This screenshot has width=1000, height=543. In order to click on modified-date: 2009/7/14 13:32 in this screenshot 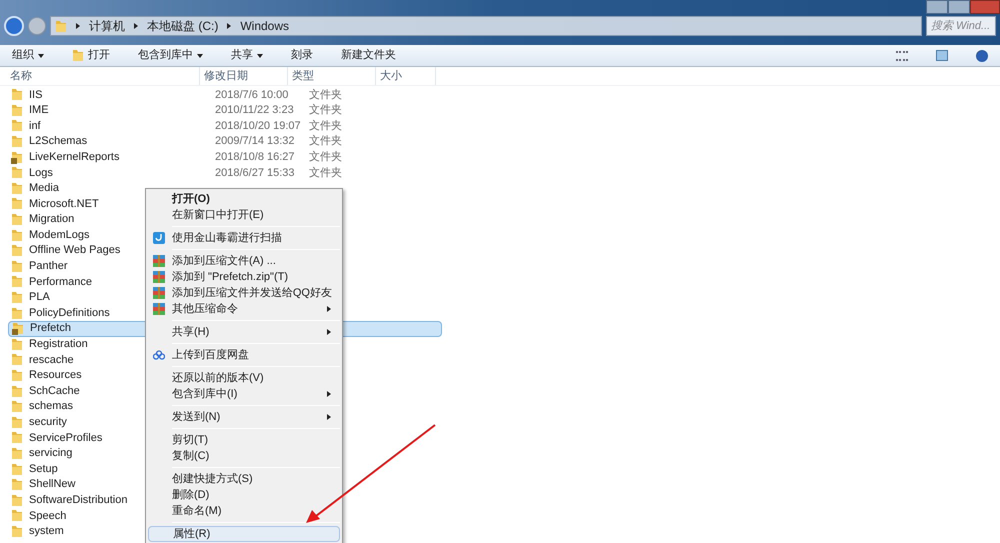, I will do `click(255, 142)`.